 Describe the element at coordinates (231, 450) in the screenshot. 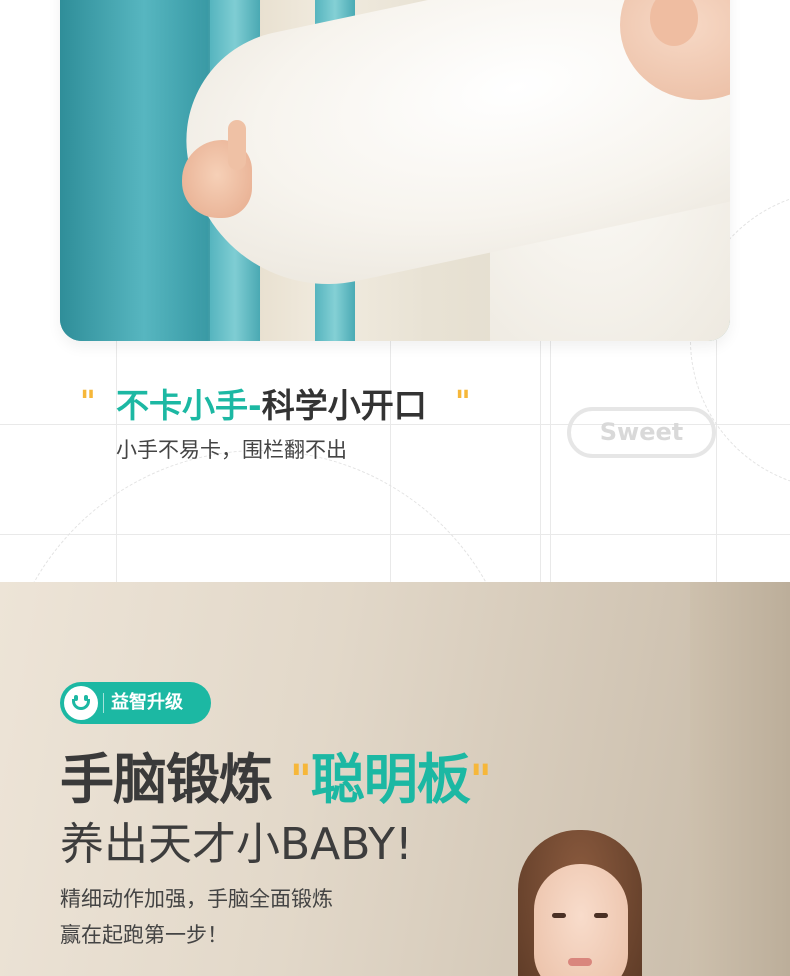

I see `feature-subtitle: 小手不易卡，围栏翻不出` at that location.